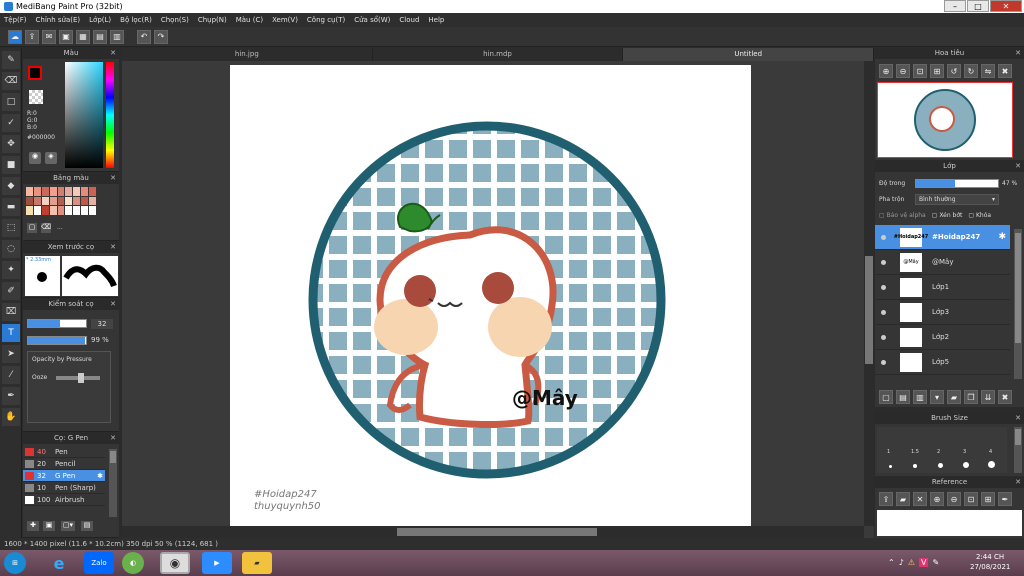 The width and height of the screenshot is (1024, 576). What do you see at coordinates (32, 228) in the screenshot?
I see `new-palette-icon: ▢` at bounding box center [32, 228].